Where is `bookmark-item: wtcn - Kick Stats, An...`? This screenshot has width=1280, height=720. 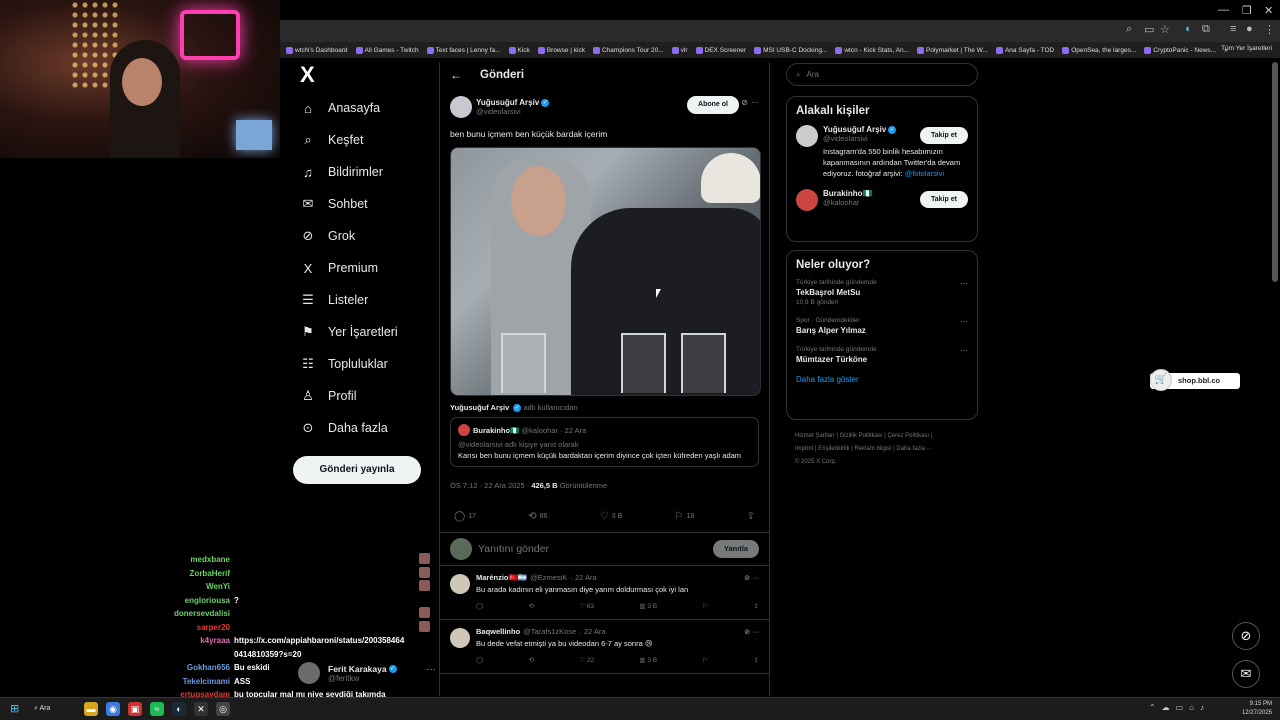
bookmark-item: wtcn - Kick Stats, An... is located at coordinates (872, 50).